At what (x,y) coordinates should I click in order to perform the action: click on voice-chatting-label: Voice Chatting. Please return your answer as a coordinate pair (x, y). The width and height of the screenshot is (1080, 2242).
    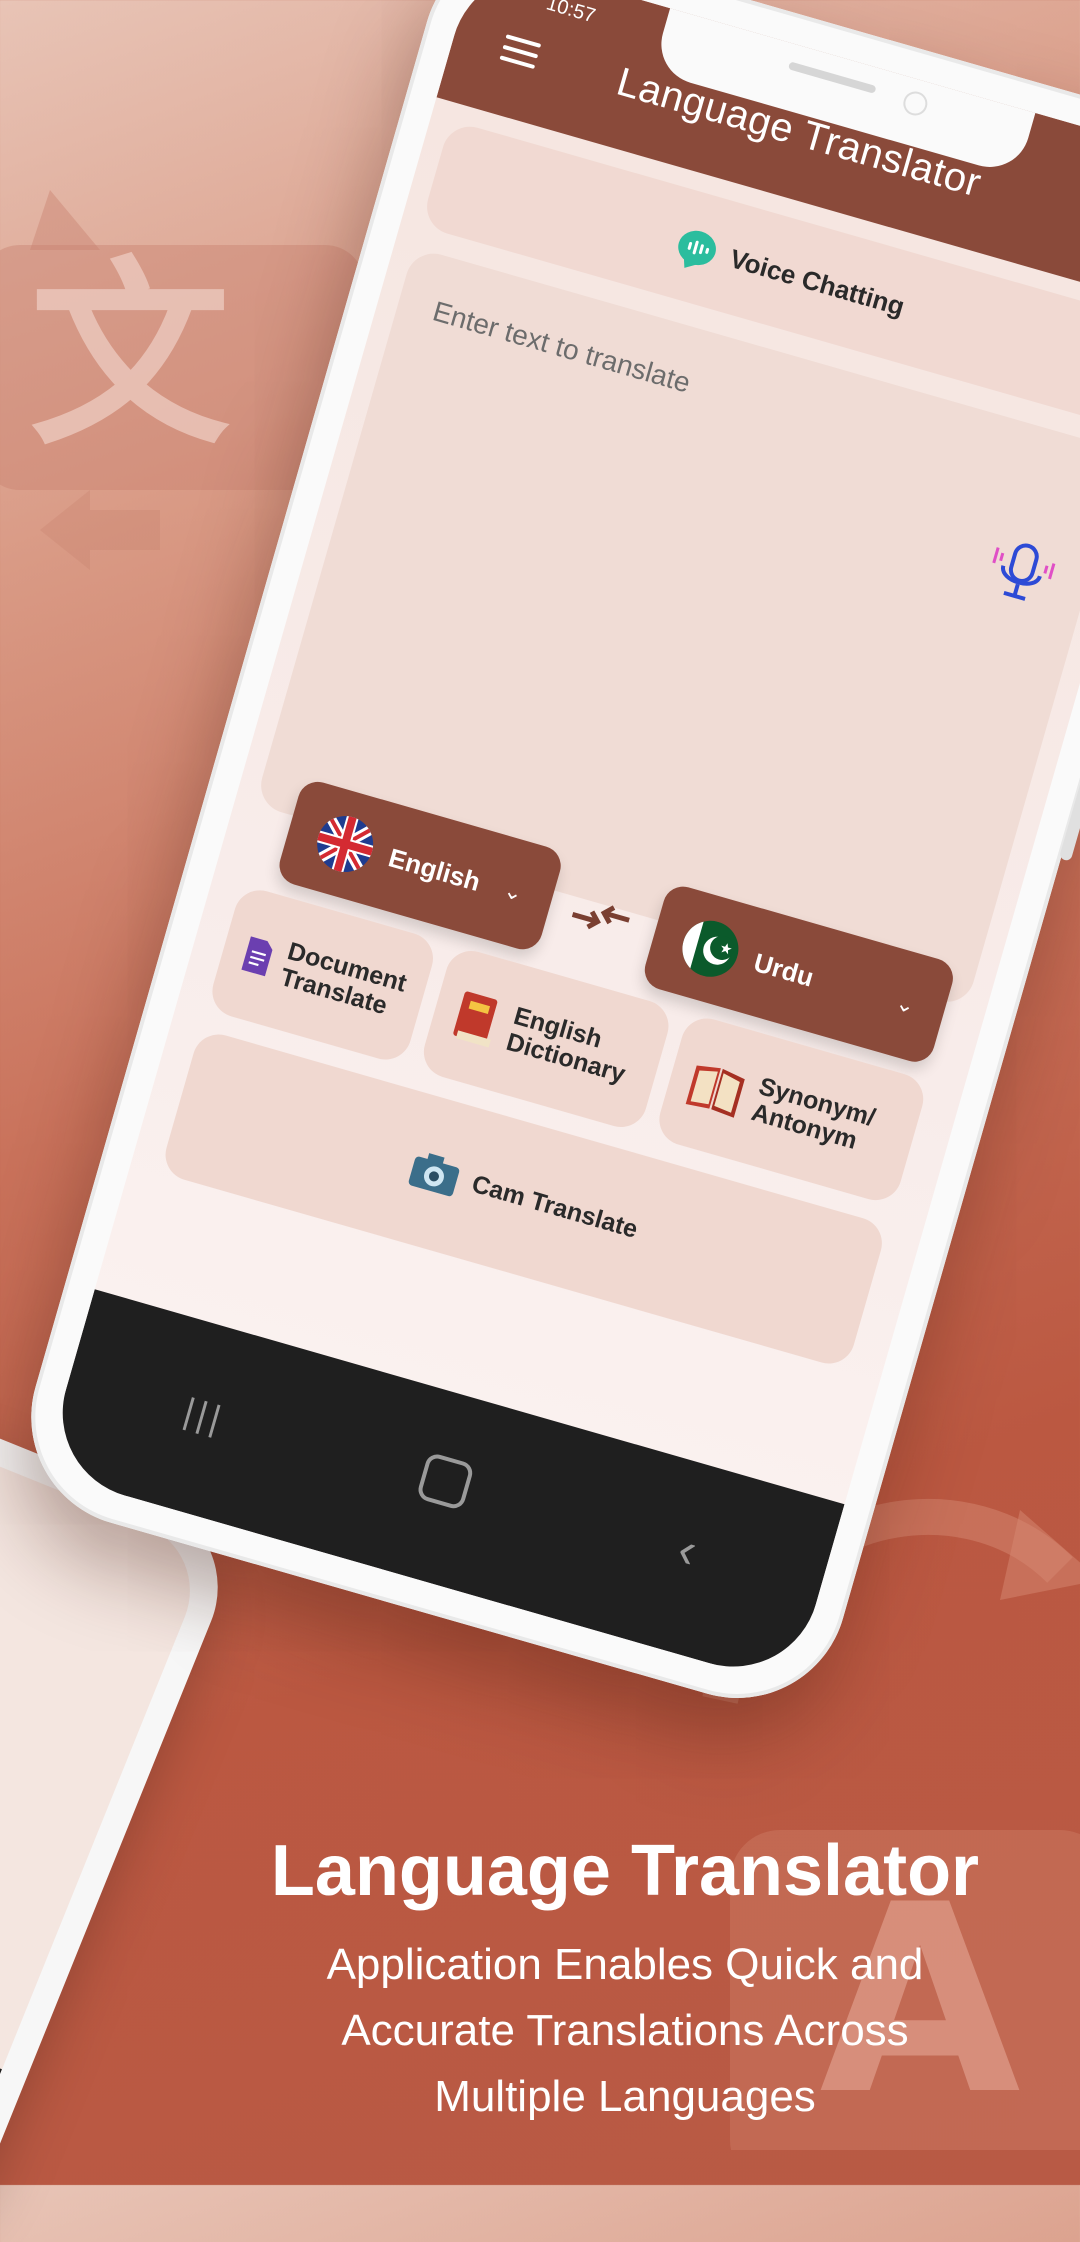
    Looking at the image, I should click on (817, 282).